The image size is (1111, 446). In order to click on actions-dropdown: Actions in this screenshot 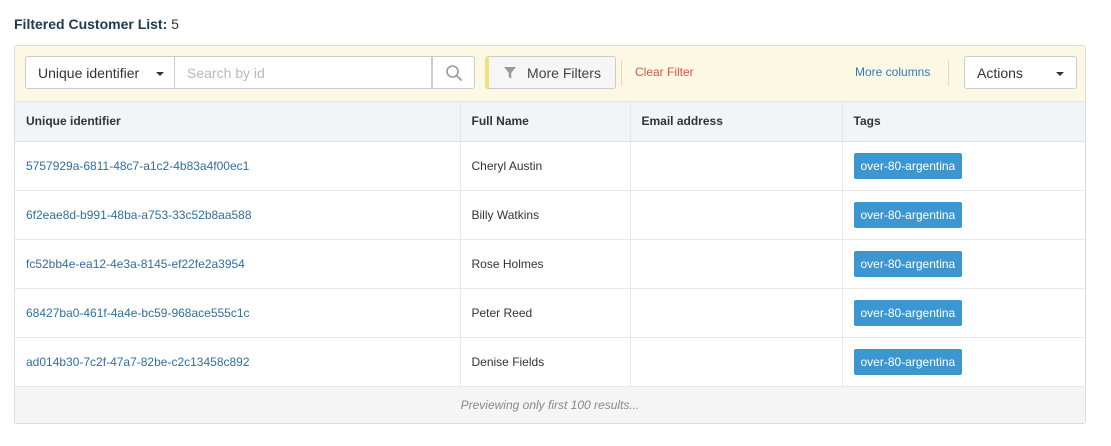, I will do `click(1020, 72)`.